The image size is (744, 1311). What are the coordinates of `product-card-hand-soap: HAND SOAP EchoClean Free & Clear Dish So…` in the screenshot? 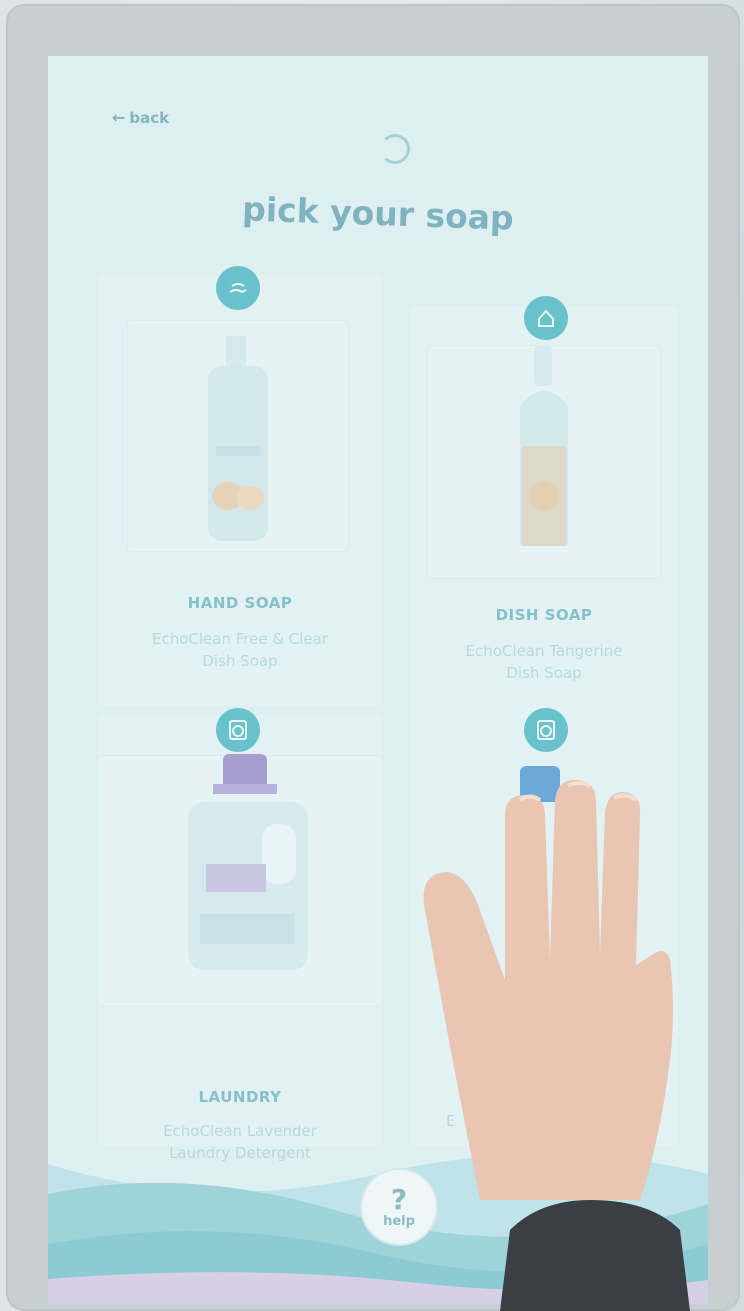 It's located at (240, 486).